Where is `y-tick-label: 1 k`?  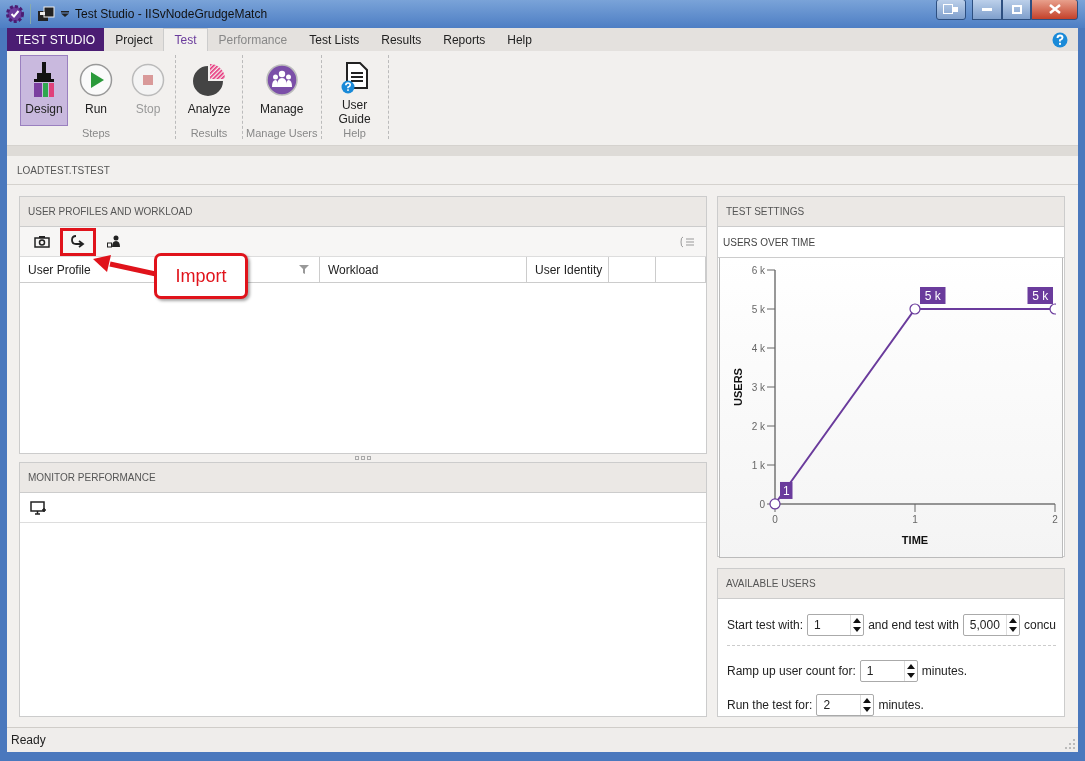 y-tick-label: 1 k is located at coordinates (758, 465).